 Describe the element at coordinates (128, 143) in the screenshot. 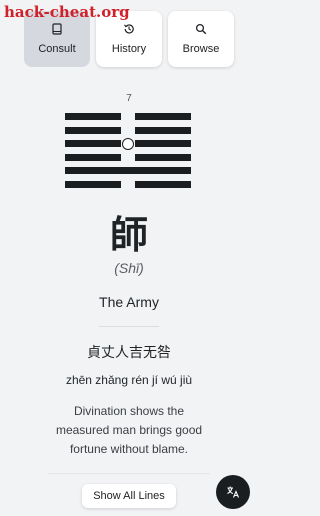

I see `moving-line-marker` at that location.